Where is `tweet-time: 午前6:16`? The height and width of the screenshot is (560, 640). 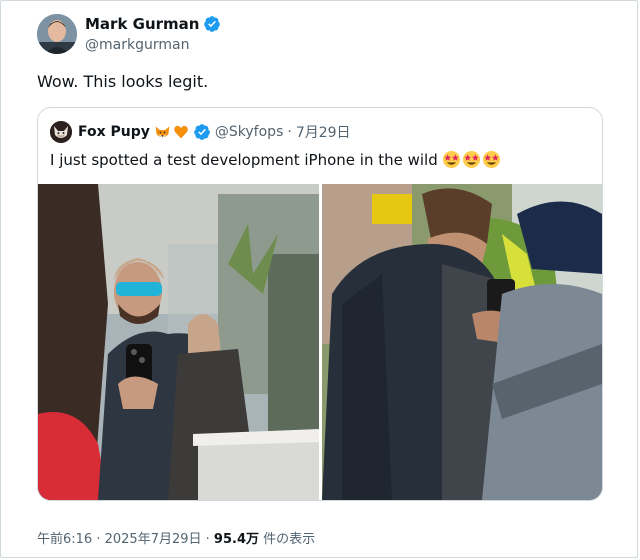 tweet-time: 午前6:16 is located at coordinates (64, 539).